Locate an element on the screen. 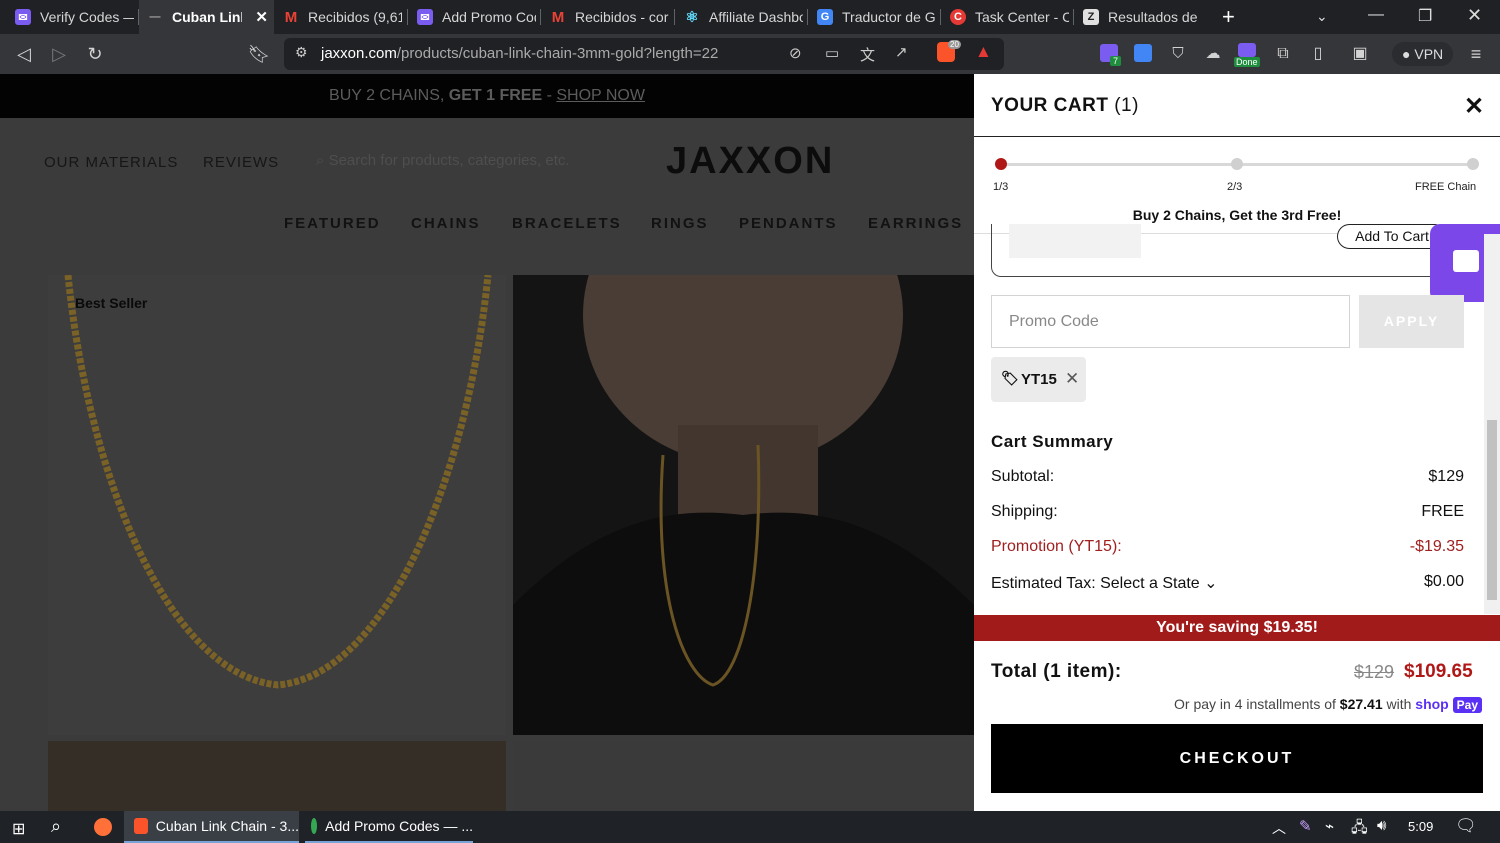  nav-reviews: REVIEWS is located at coordinates (241, 162).